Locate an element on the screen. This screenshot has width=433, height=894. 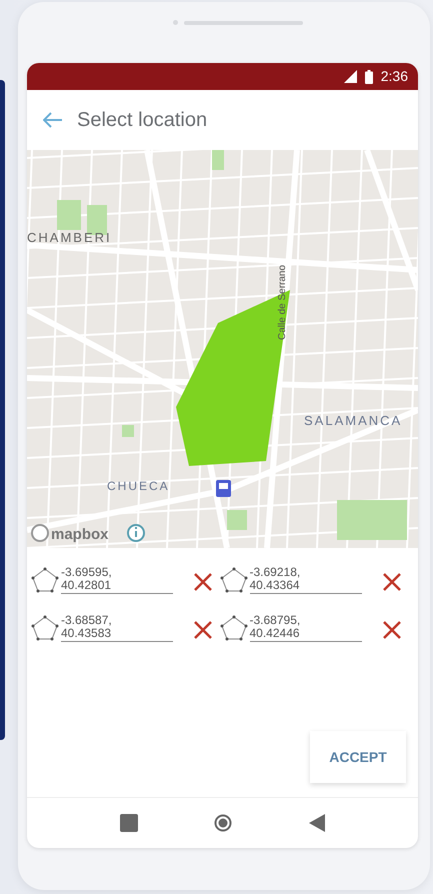
recent-apps-icon is located at coordinates (129, 823).